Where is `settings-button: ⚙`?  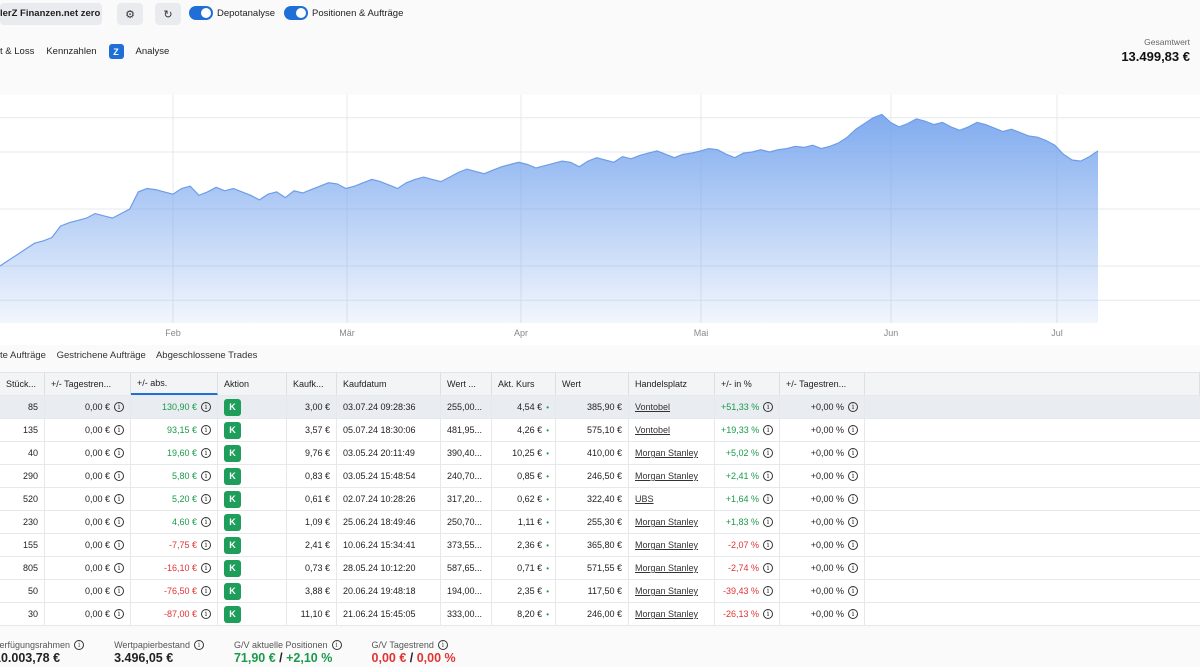 settings-button: ⚙ is located at coordinates (130, 14).